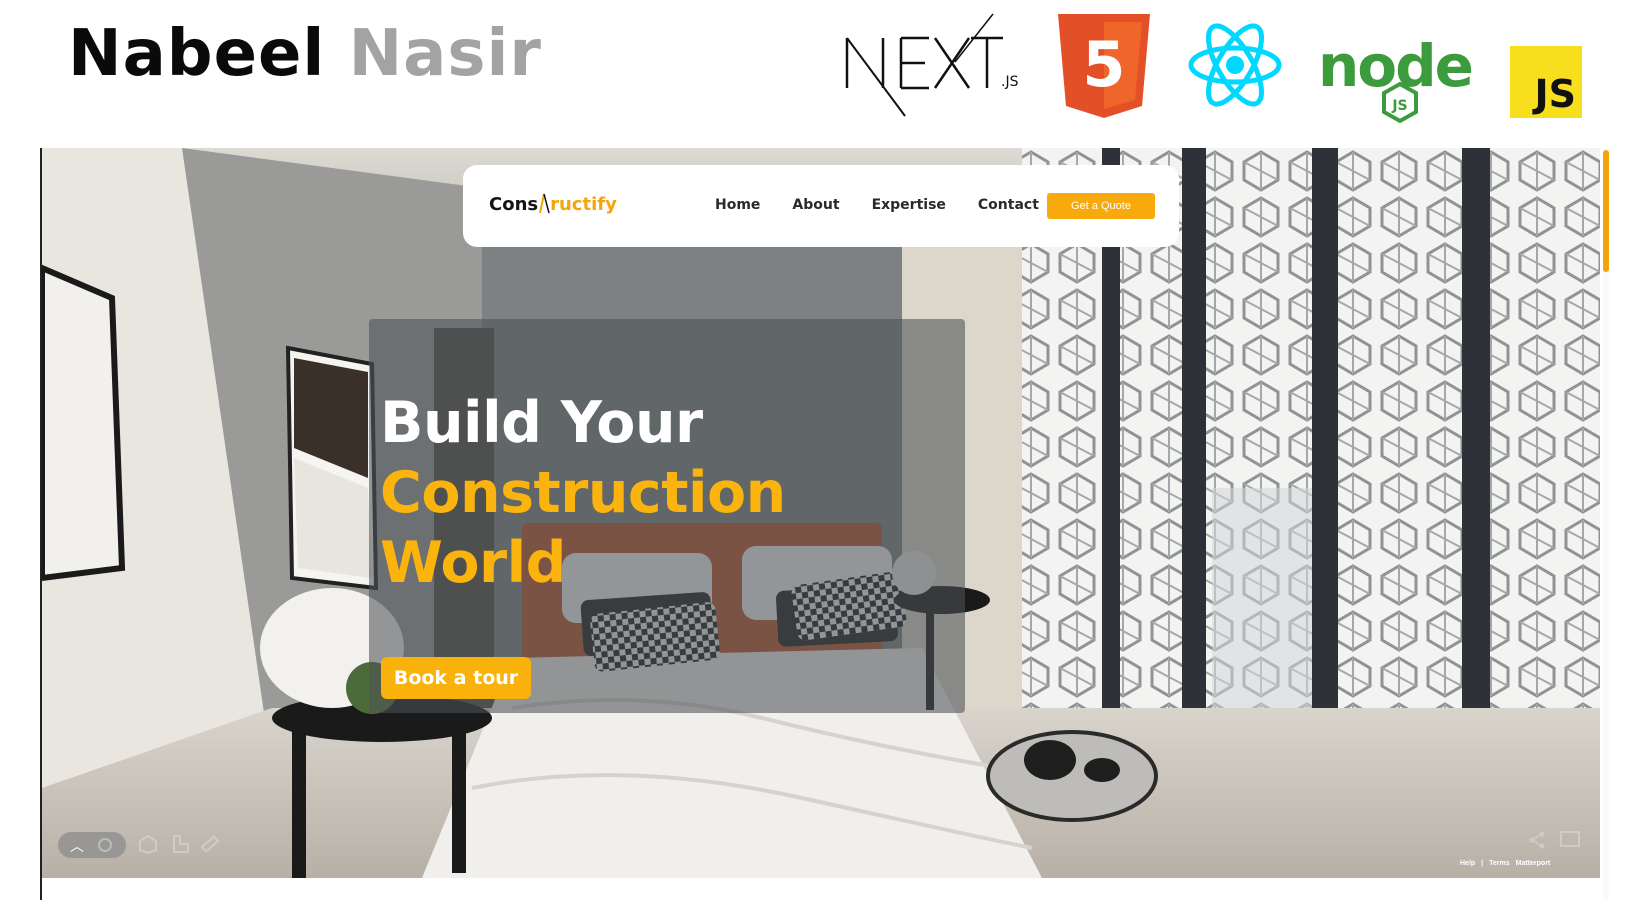  I want to click on nextjs-suffix: .JS, so click(1010, 82).